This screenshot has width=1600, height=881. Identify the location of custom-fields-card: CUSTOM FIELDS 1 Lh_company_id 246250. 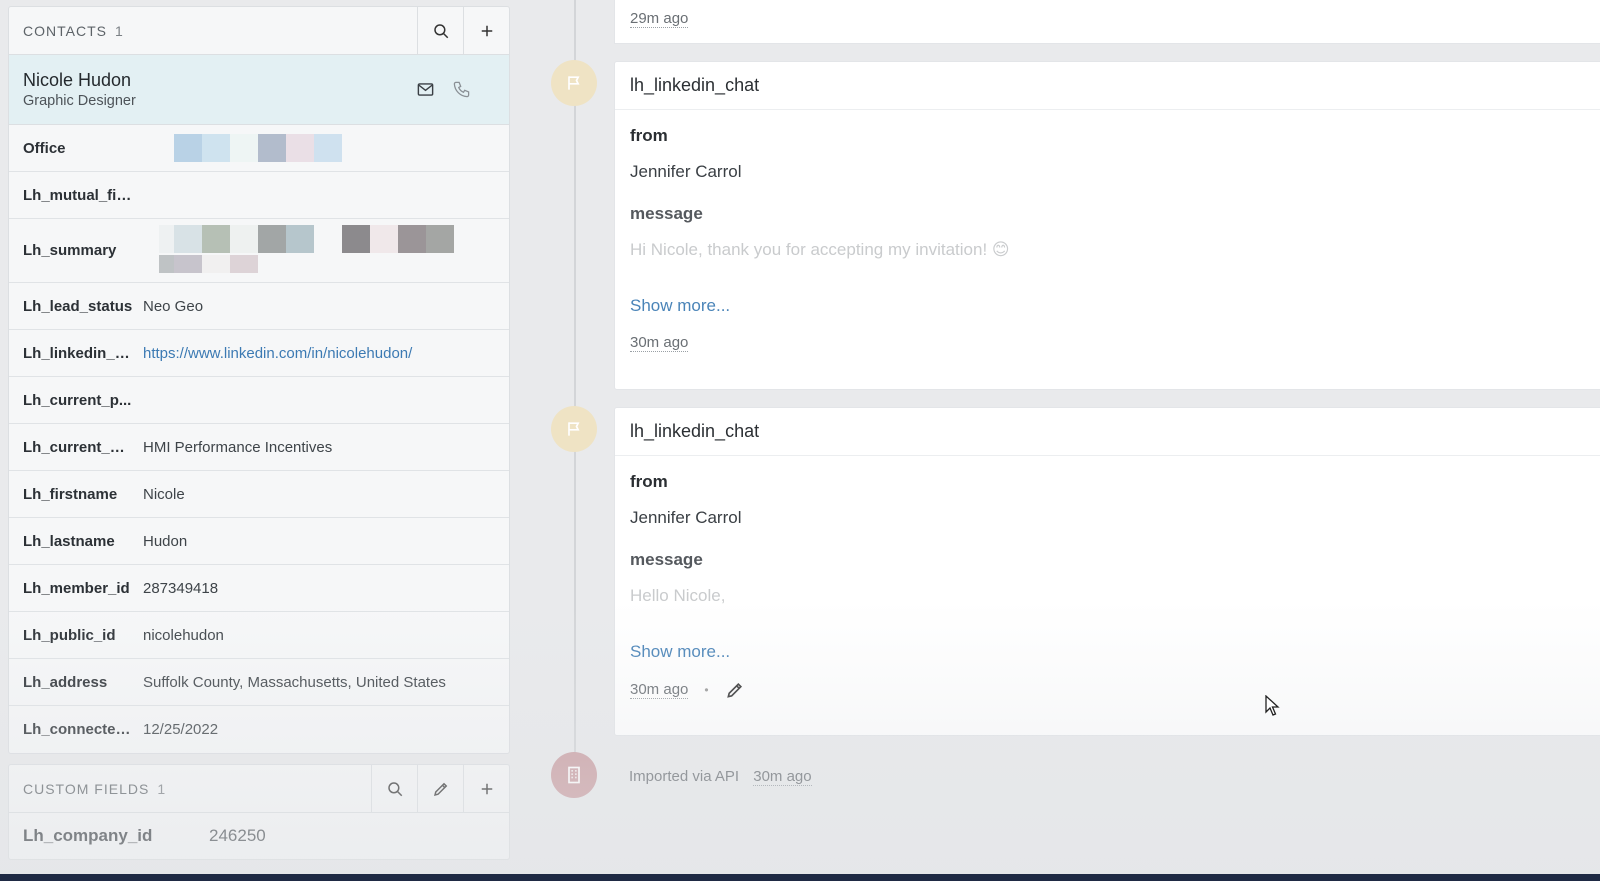
(259, 812).